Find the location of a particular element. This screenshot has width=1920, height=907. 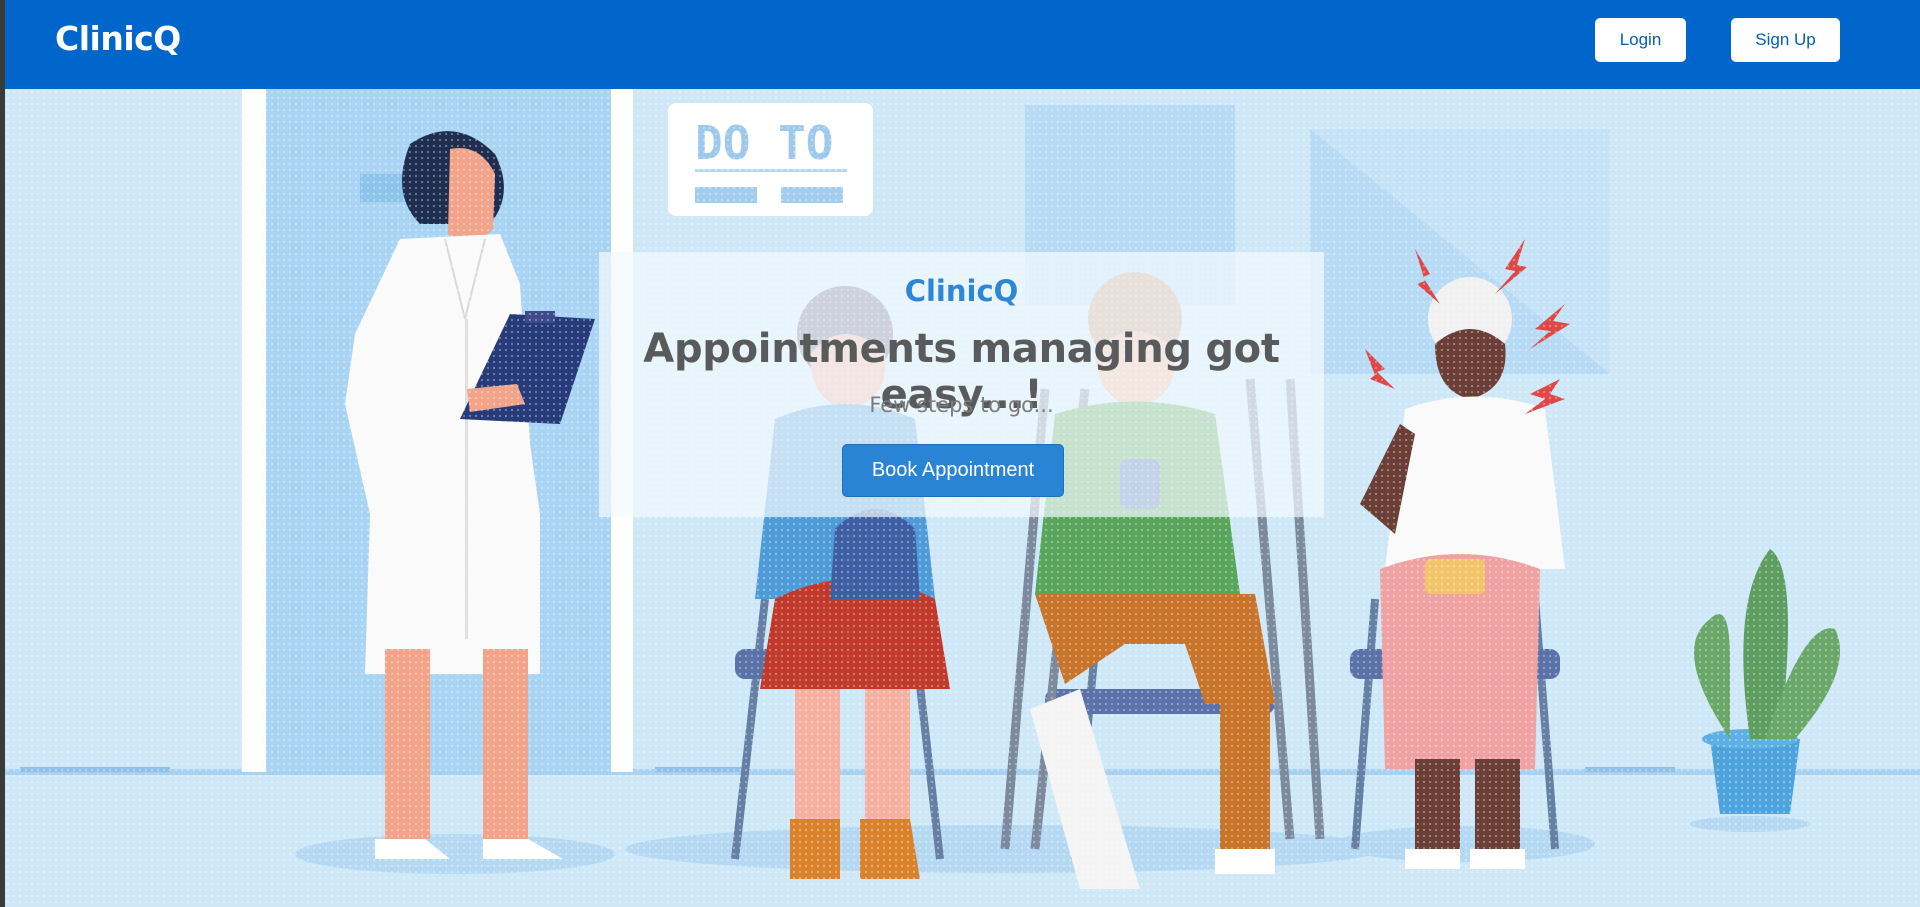

board-text: DO TO is located at coordinates (764, 143).